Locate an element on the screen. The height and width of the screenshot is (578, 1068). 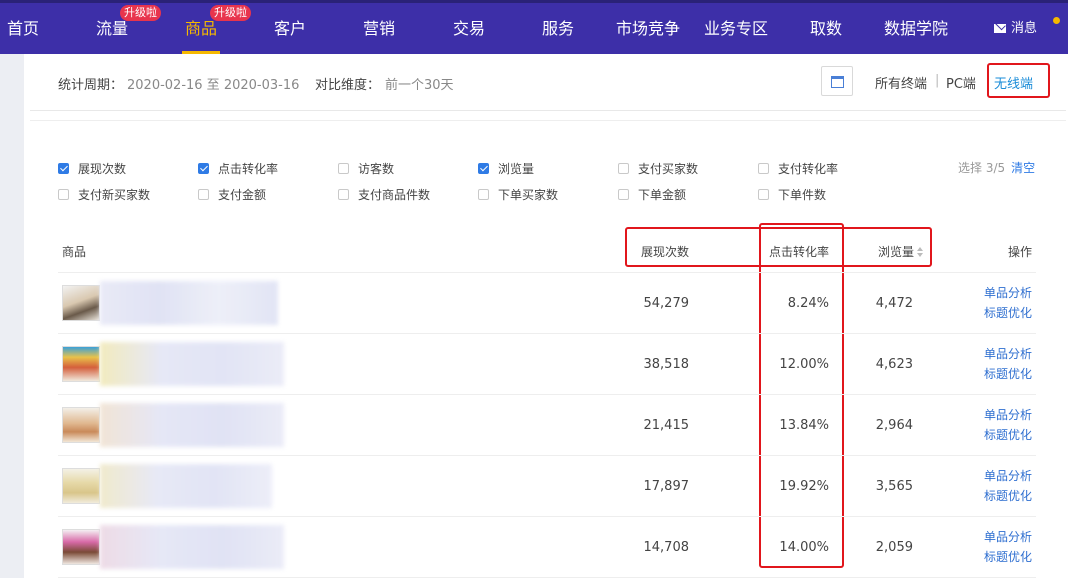
compare-label: 对比维度： is located at coordinates (348, 85).